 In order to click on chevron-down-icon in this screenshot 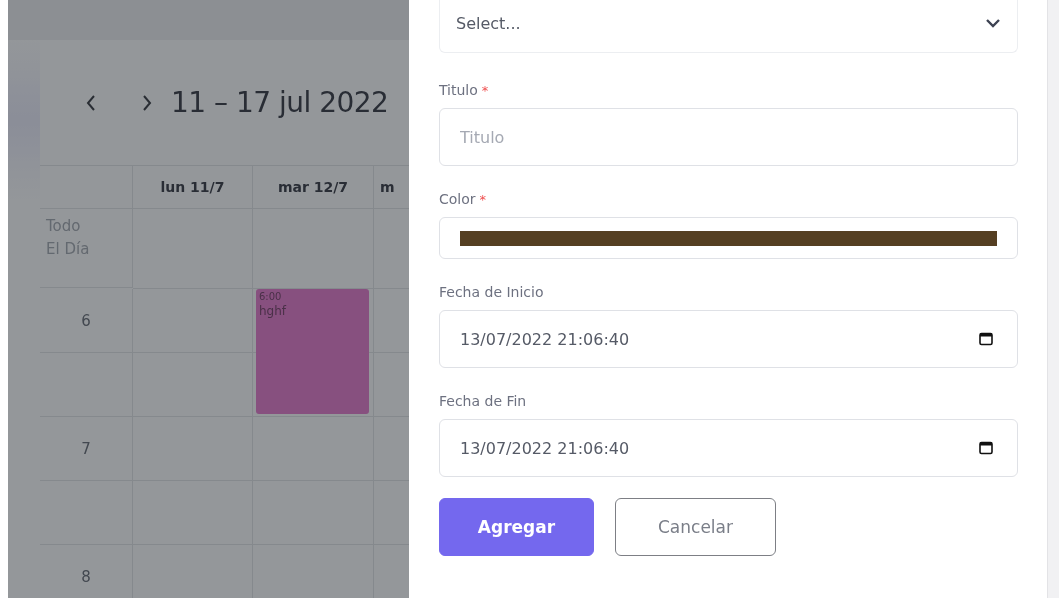, I will do `click(993, 23)`.